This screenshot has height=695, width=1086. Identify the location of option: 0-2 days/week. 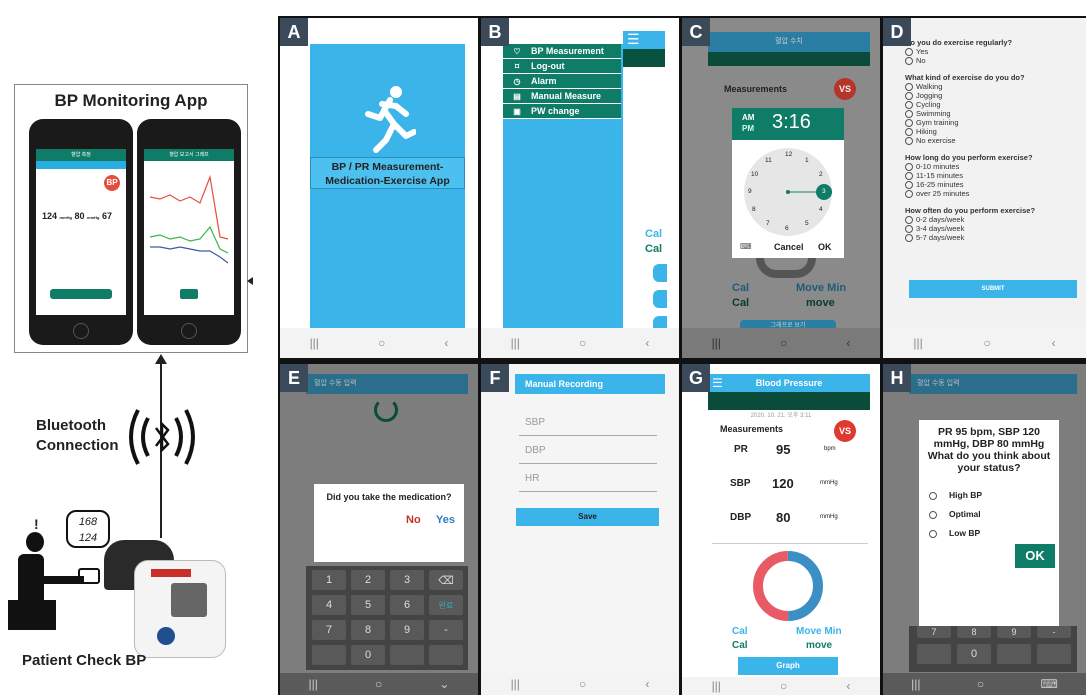
(993, 220).